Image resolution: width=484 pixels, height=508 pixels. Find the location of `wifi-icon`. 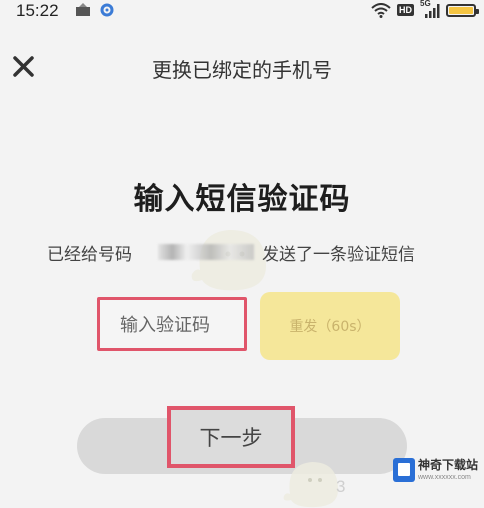

wifi-icon is located at coordinates (381, 10).